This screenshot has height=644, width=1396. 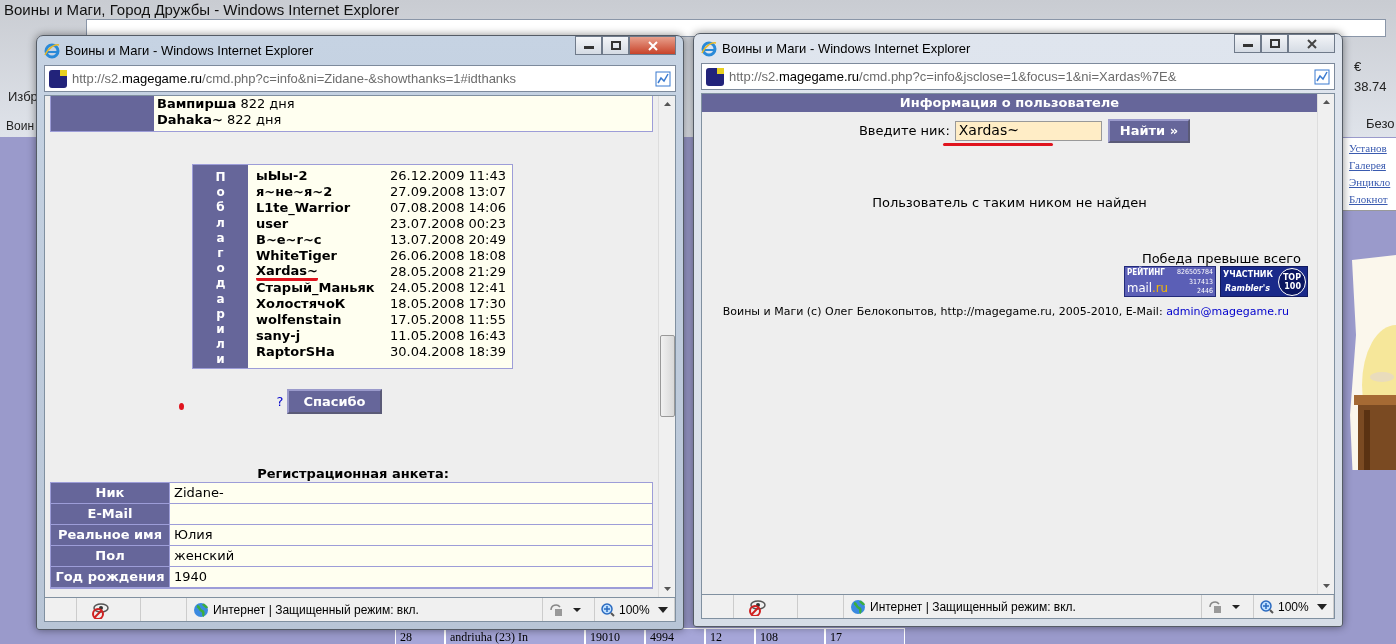 What do you see at coordinates (447, 352) in the screenshot?
I see `date-text: 30.04.2008 18:39` at bounding box center [447, 352].